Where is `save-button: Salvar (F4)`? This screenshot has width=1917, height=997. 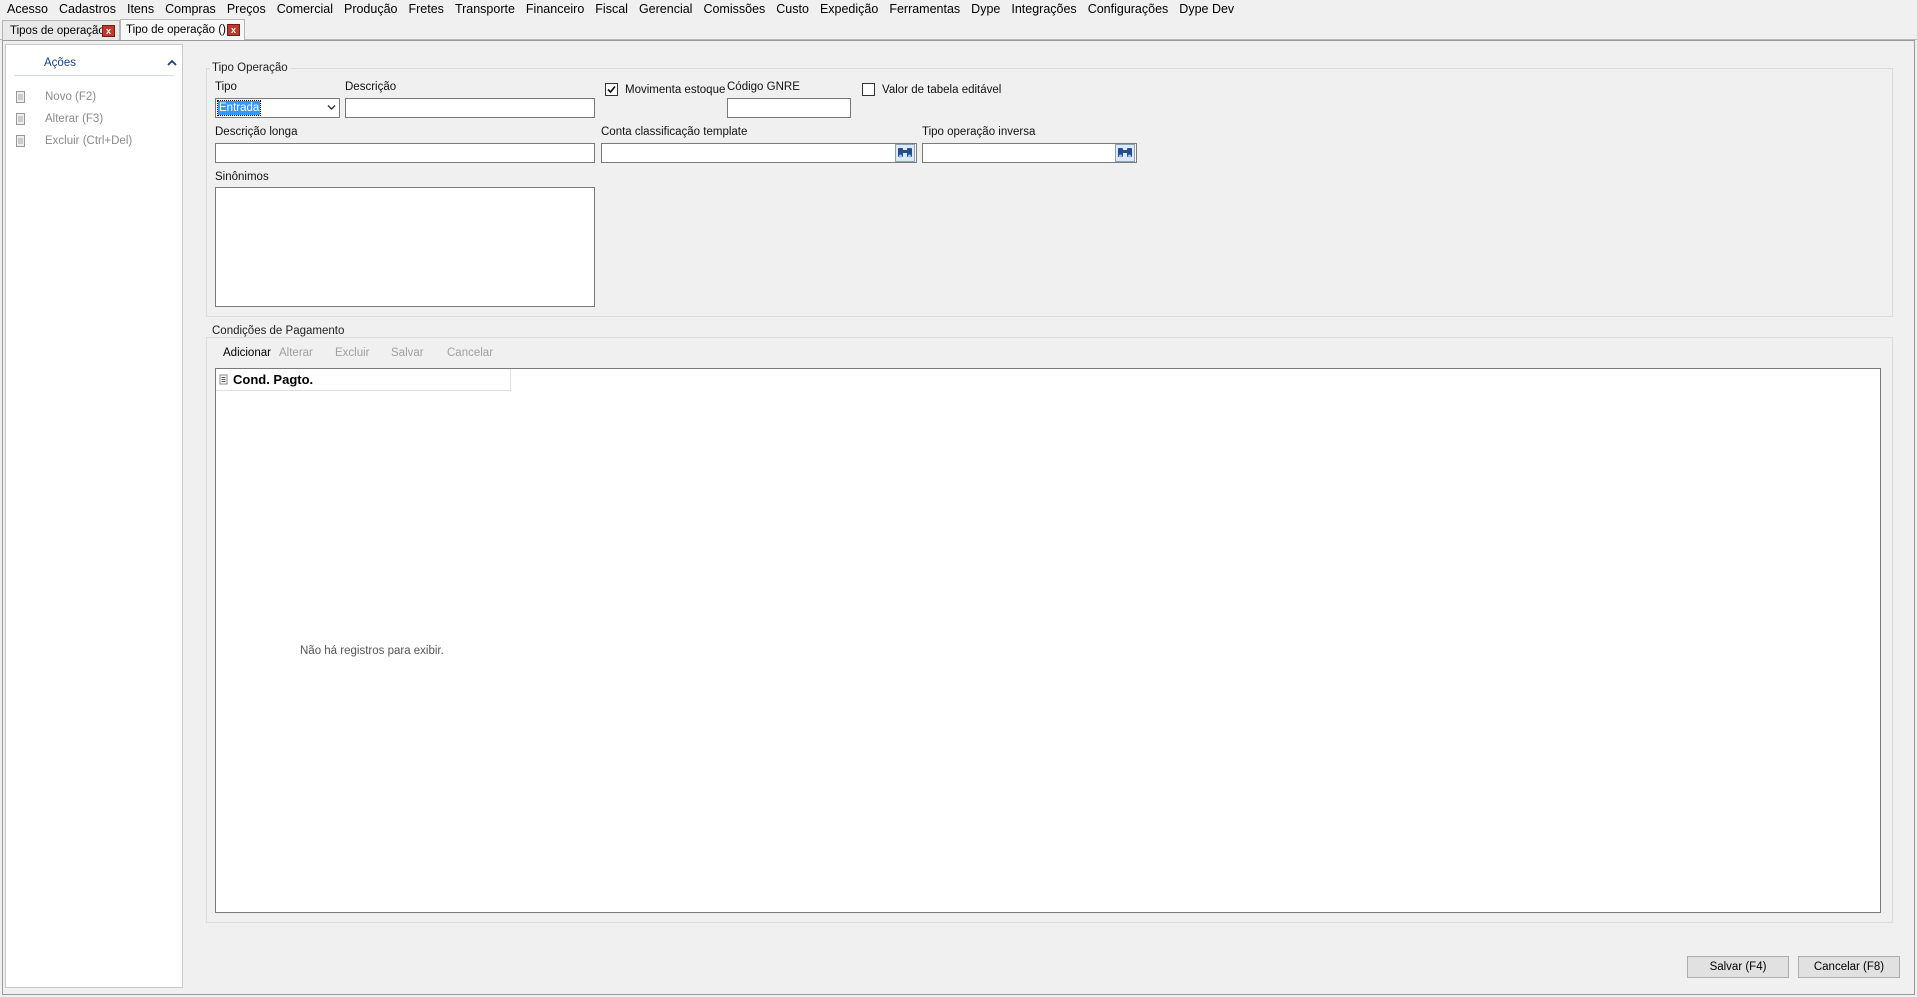
save-button: Salvar (F4) is located at coordinates (1738, 967).